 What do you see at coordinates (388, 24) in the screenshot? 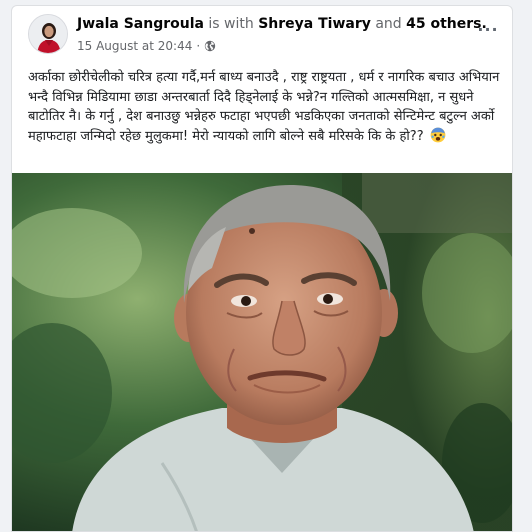
I see `and-text: and` at bounding box center [388, 24].